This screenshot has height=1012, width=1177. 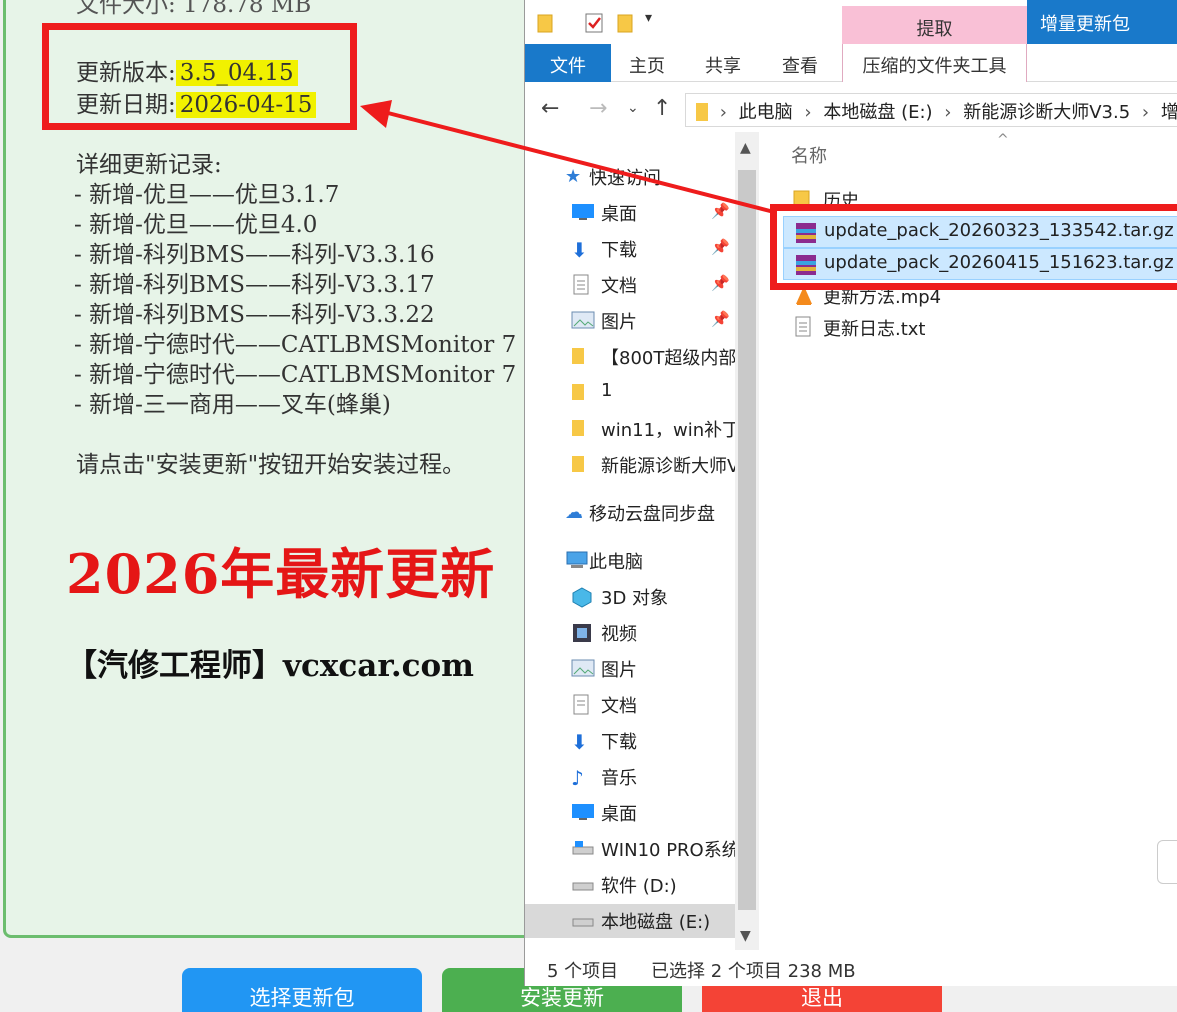 What do you see at coordinates (648, 18) in the screenshot?
I see `customize-dropdown-icon: ▾` at bounding box center [648, 18].